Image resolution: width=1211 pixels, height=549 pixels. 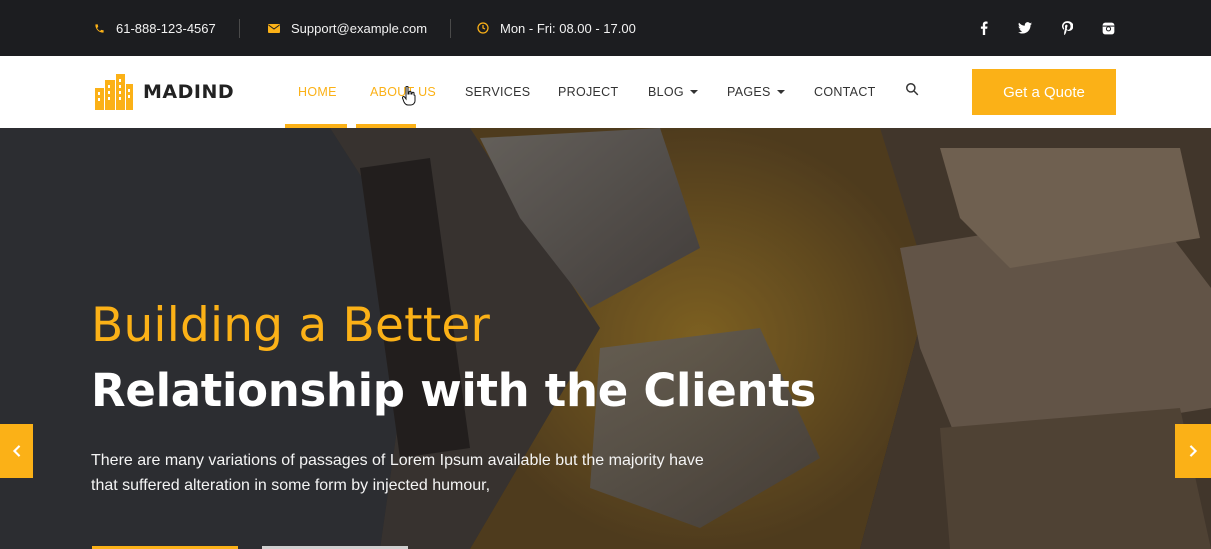 What do you see at coordinates (99, 28) in the screenshot?
I see `phone-icon` at bounding box center [99, 28].